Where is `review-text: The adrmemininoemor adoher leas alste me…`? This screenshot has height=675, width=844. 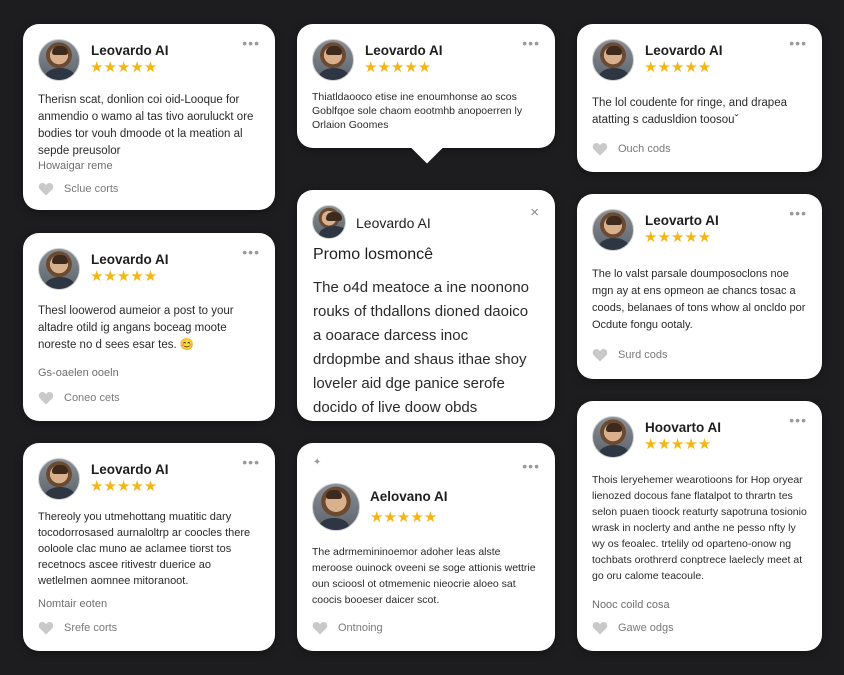 review-text: The adrmemininoemor adoher leas alste me… is located at coordinates (424, 576).